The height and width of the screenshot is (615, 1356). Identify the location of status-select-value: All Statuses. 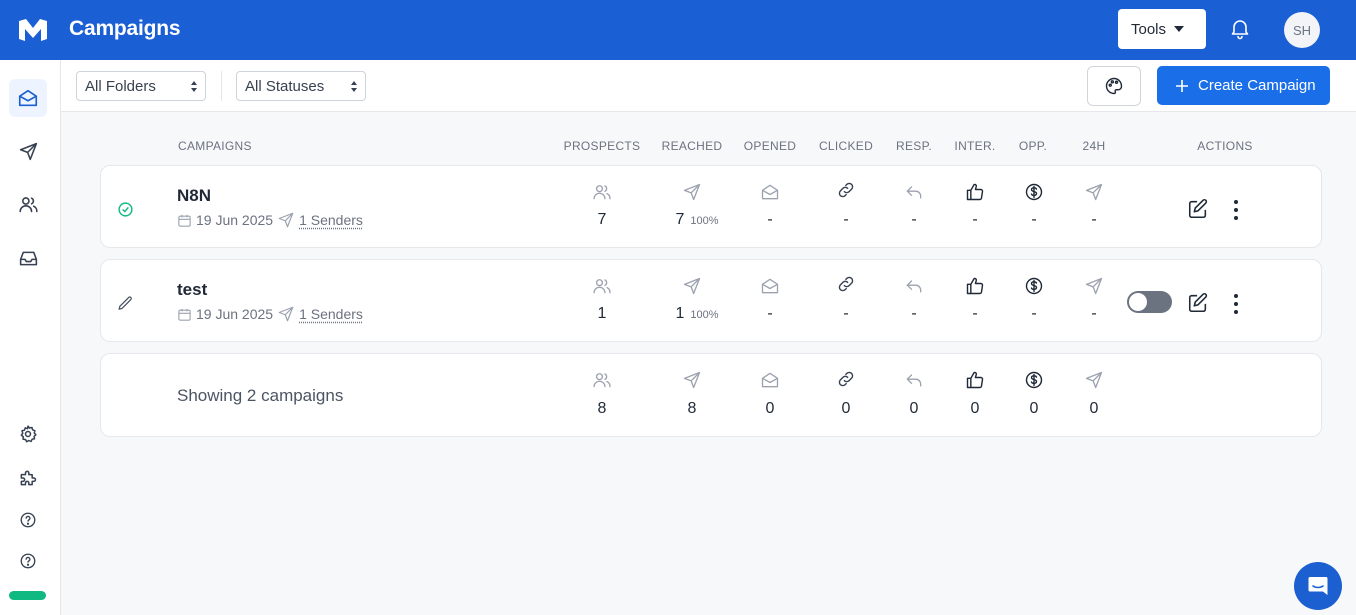
(285, 86).